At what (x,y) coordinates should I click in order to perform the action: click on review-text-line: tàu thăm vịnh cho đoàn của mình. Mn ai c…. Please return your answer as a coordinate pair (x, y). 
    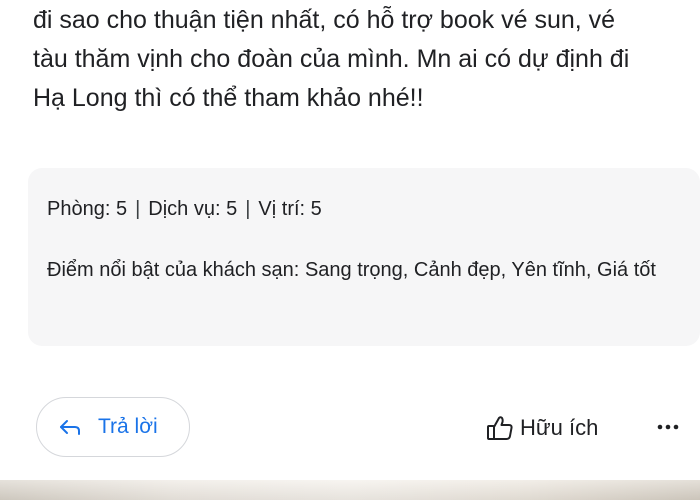
    Looking at the image, I should click on (331, 59).